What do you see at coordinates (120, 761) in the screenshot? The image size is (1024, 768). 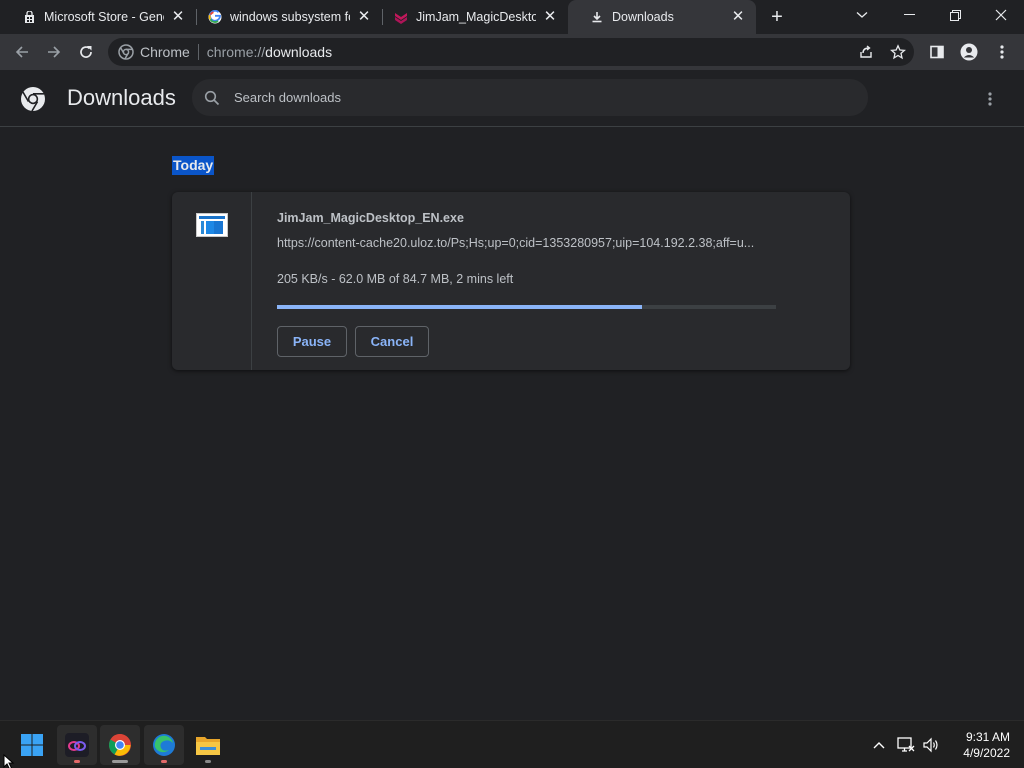 I see `active-indicator` at bounding box center [120, 761].